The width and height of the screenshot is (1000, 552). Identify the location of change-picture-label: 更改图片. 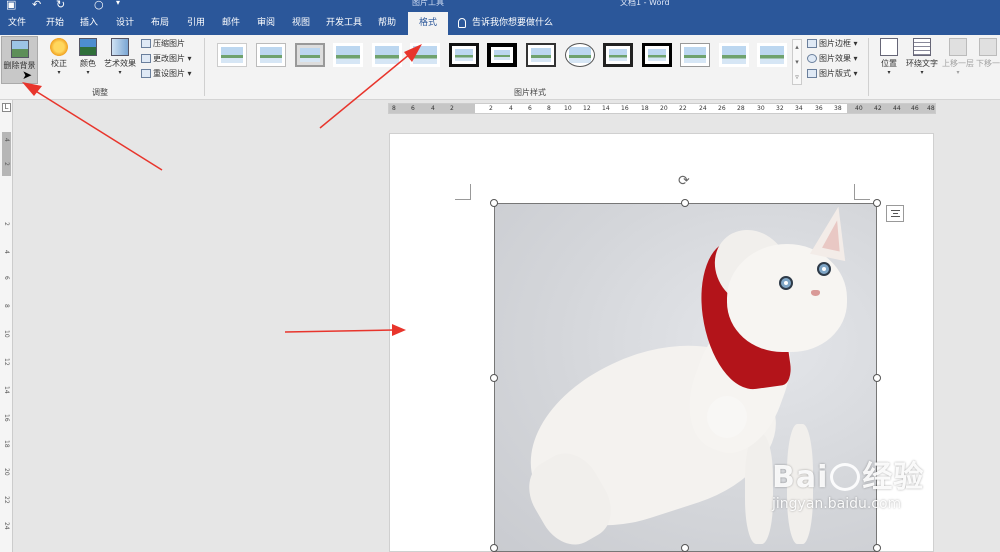
(169, 58).